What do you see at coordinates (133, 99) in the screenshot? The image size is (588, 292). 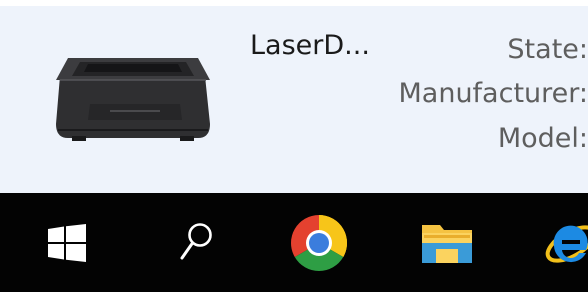 I see `printer-icon` at bounding box center [133, 99].